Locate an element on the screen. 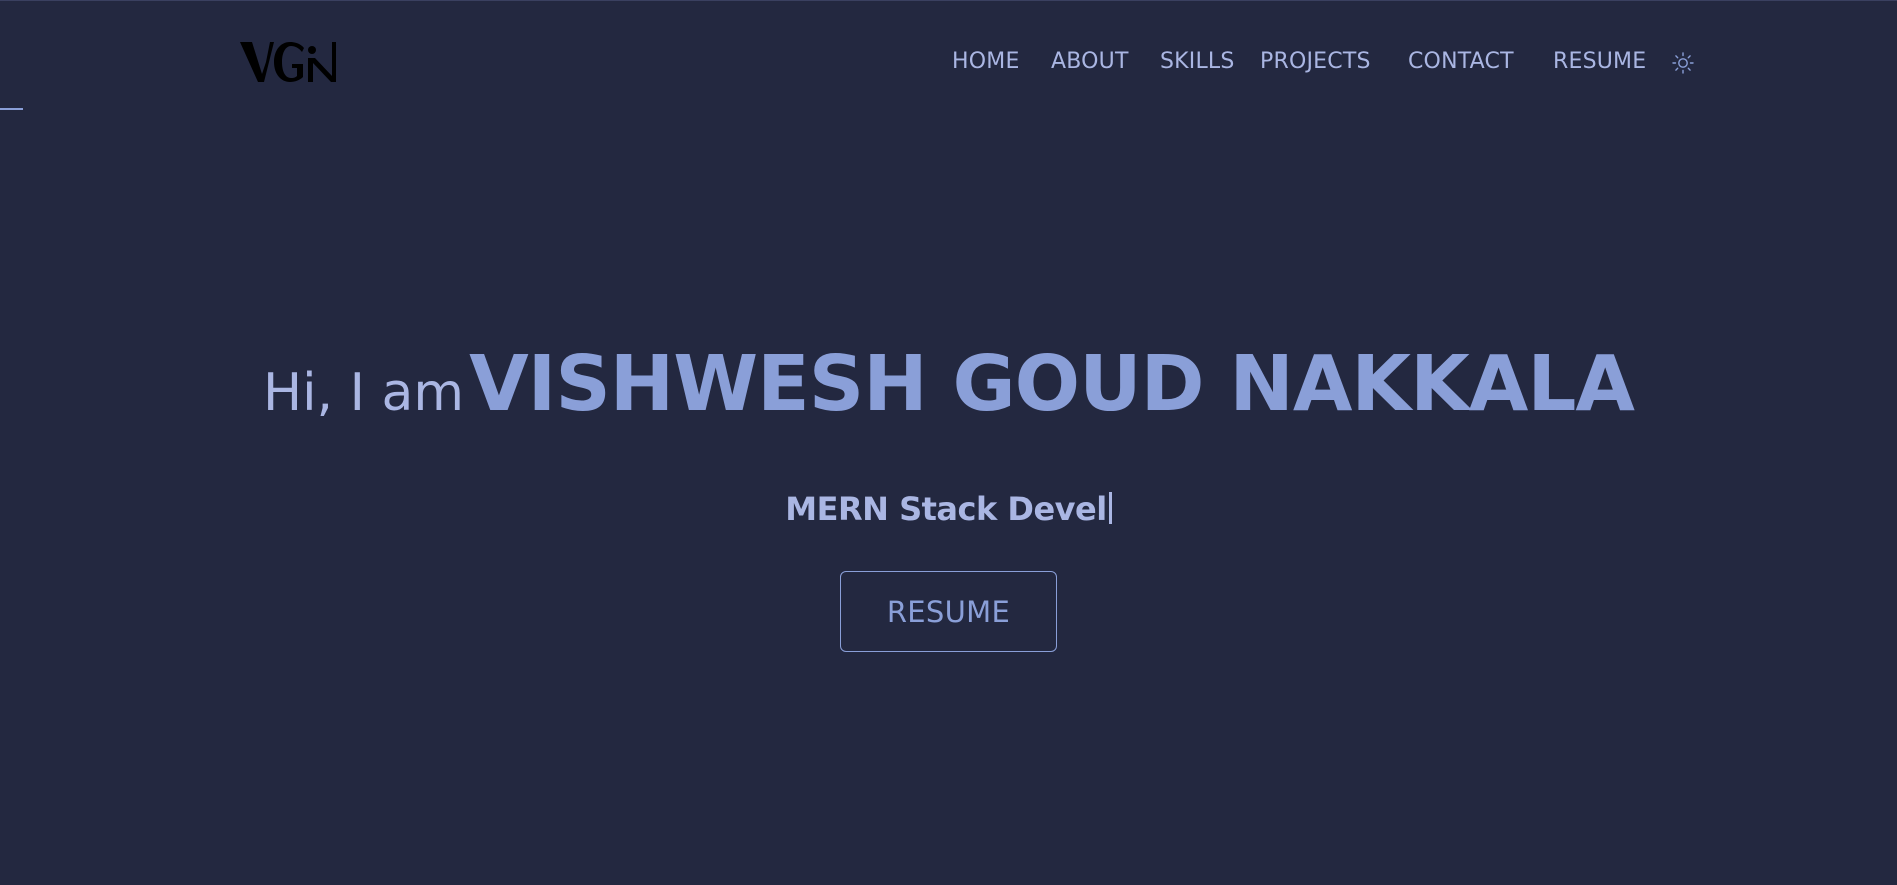  nav-link-projects: PROJECTS is located at coordinates (1315, 62).